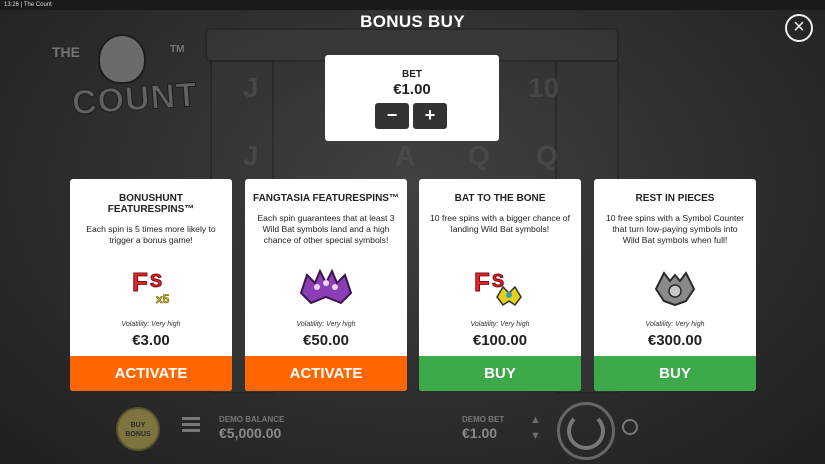 Image resolution: width=825 pixels, height=464 pixels. Describe the element at coordinates (12, 5) in the screenshot. I see `window-time: 13:26` at that location.